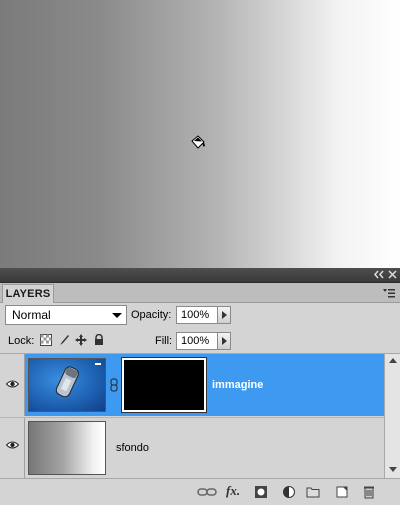 This screenshot has width=400, height=505. I want to click on lock-fill-row: Lock: Fill: 100%, so click(200, 341).